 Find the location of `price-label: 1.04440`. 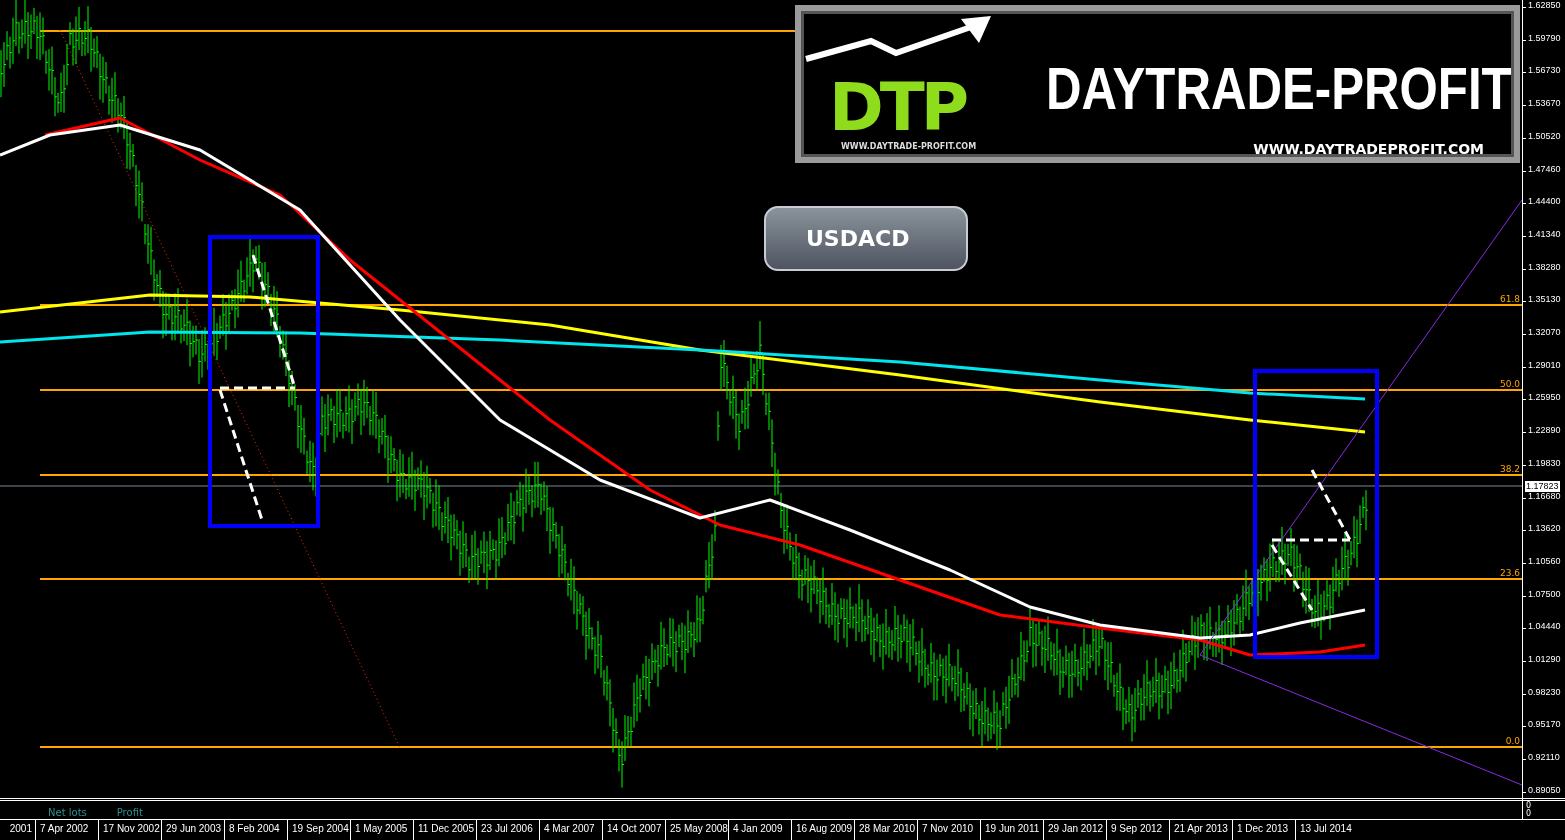

price-label: 1.04440 is located at coordinates (1542, 627).